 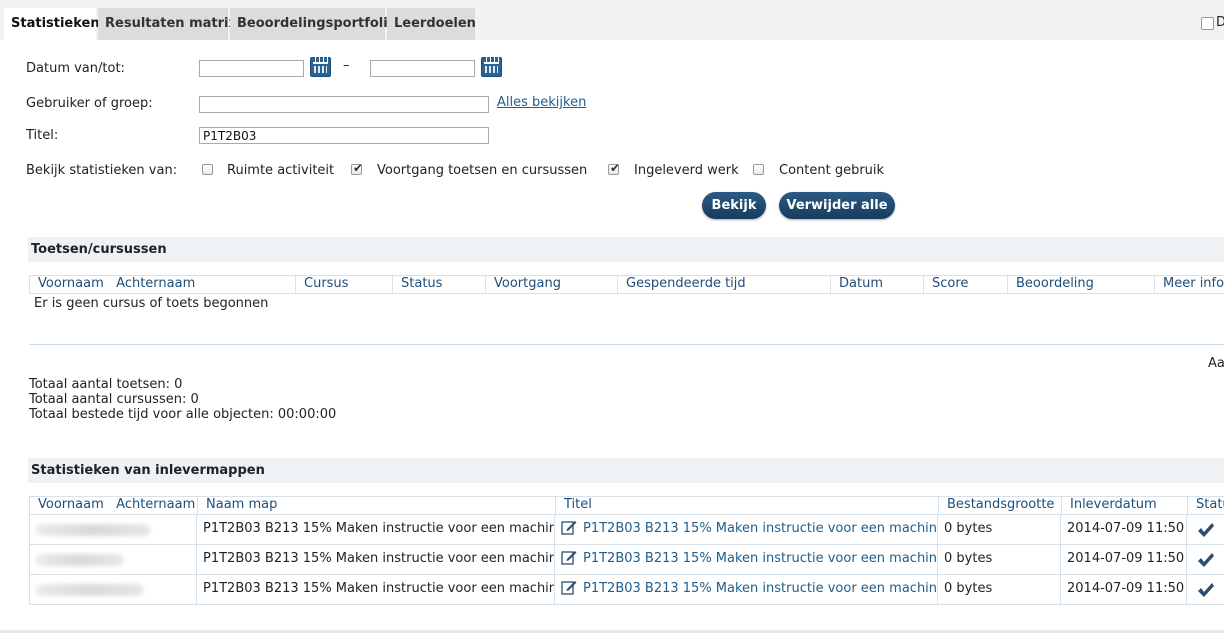 I want to click on view-all-link: Alles bekijken, so click(x=541, y=102).